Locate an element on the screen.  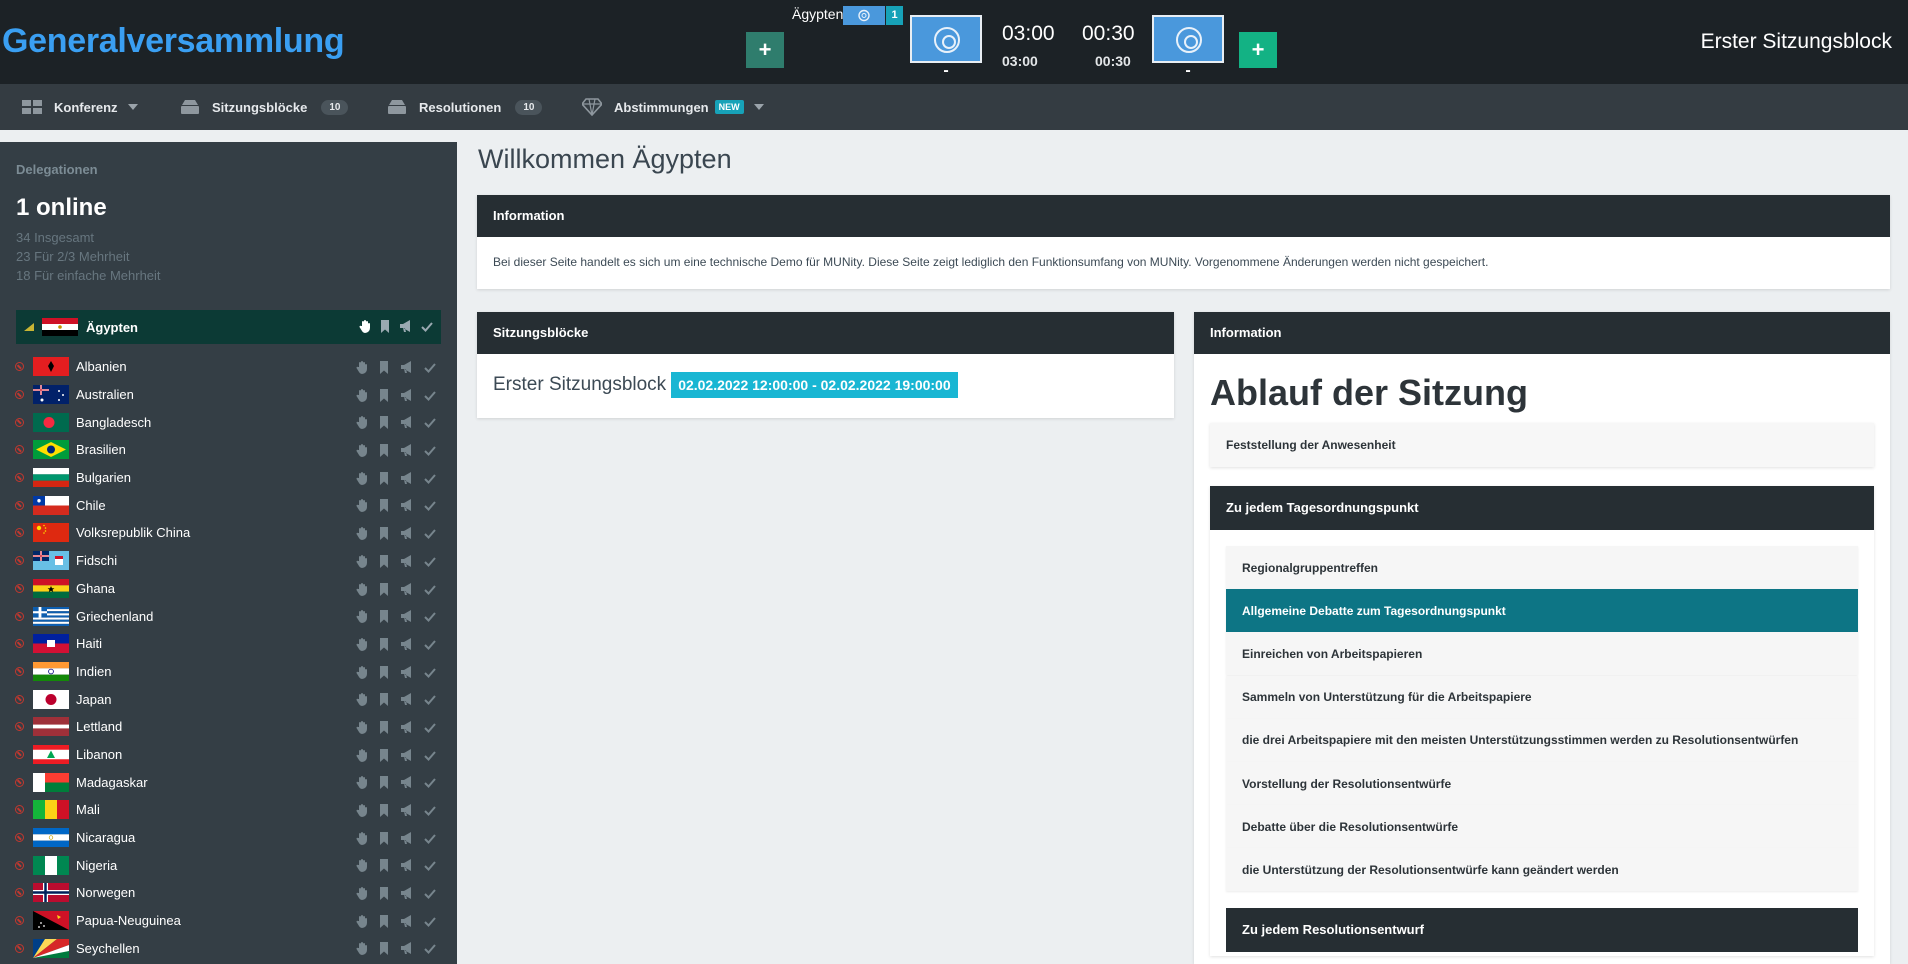
delegation-row: Mali is located at coordinates (228, 810).